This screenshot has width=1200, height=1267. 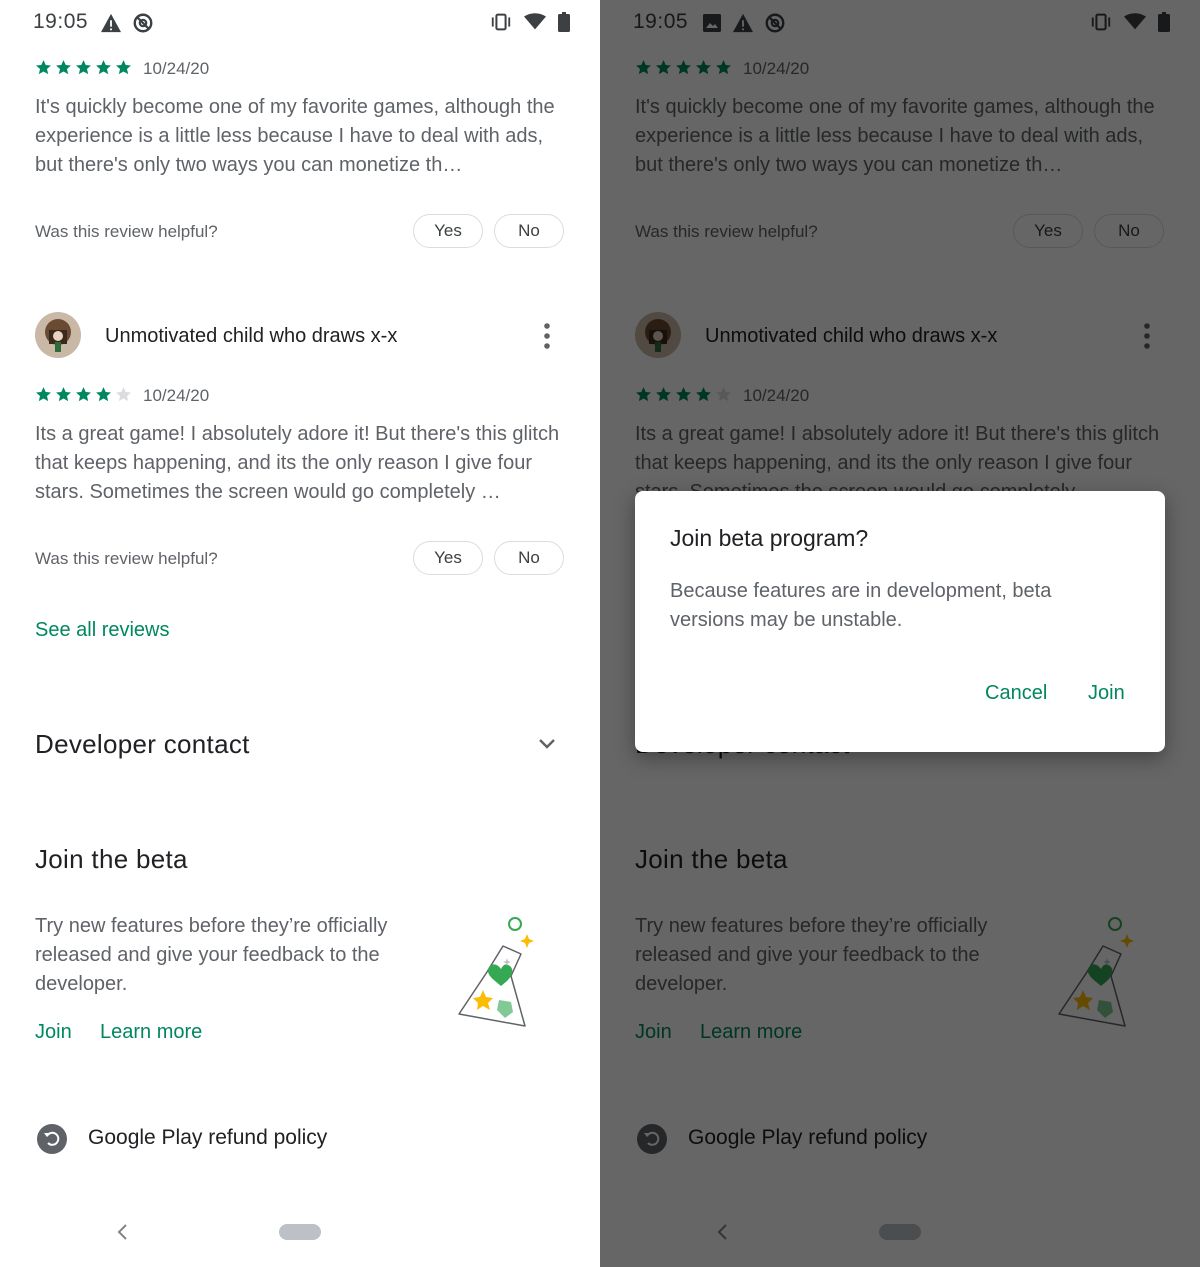 What do you see at coordinates (769, 538) in the screenshot?
I see `dialog-title: Join beta program?` at bounding box center [769, 538].